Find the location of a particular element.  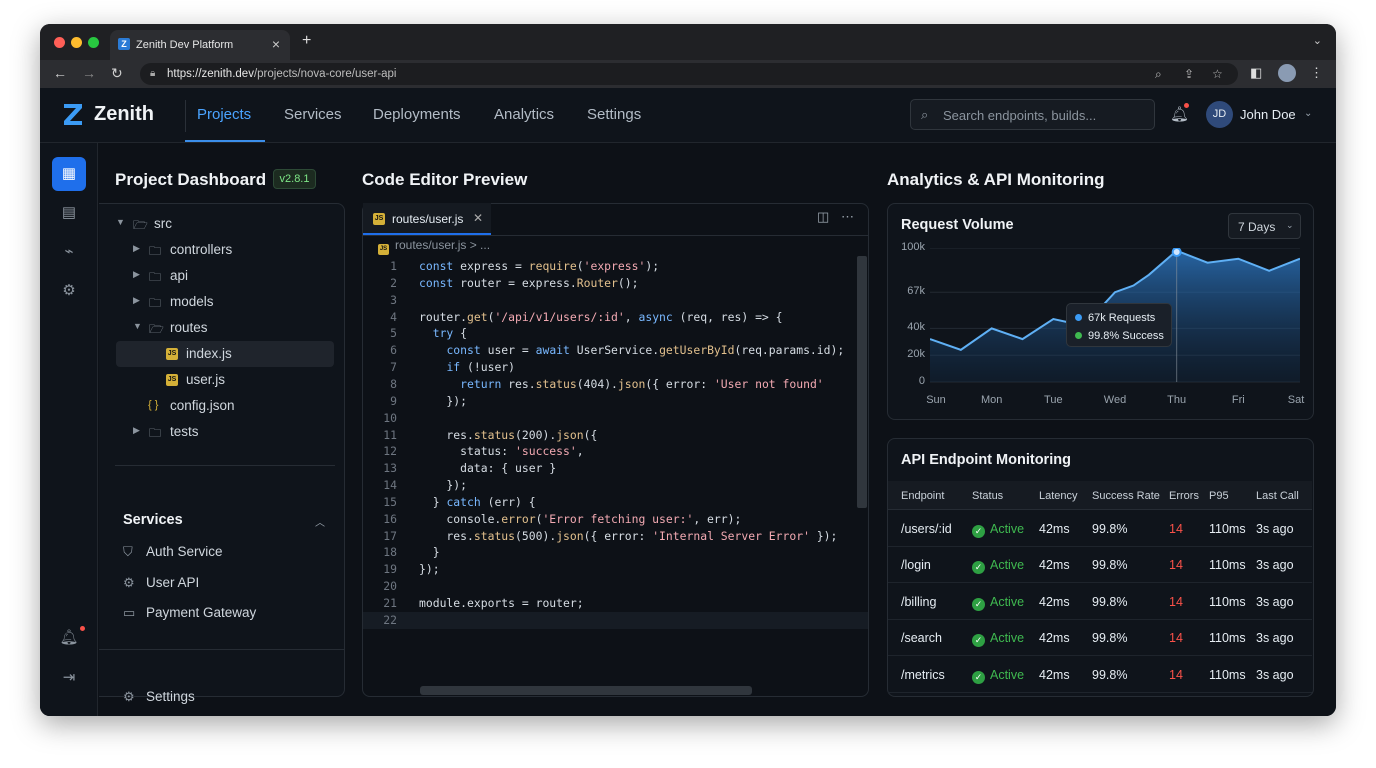

code-line: 20 is located at coordinates (615, 586).